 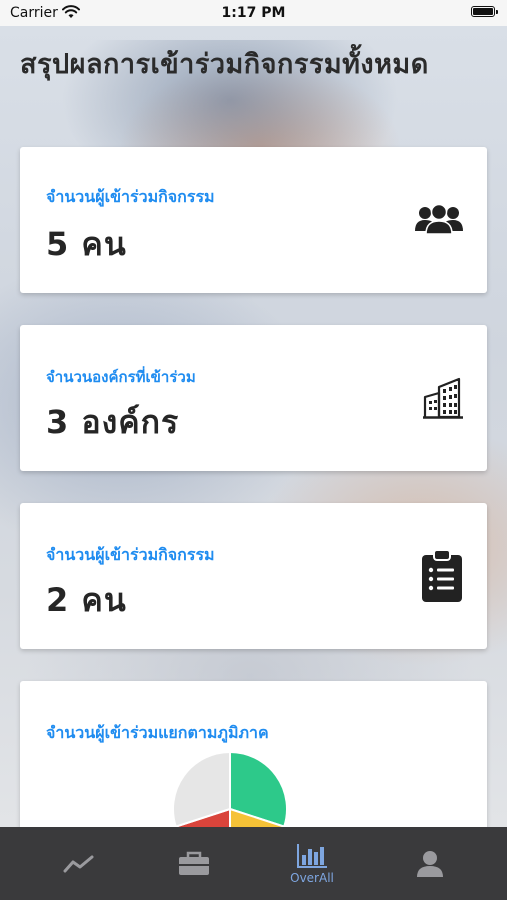 What do you see at coordinates (113, 422) in the screenshot?
I see `card-value: 3 องค์กร` at bounding box center [113, 422].